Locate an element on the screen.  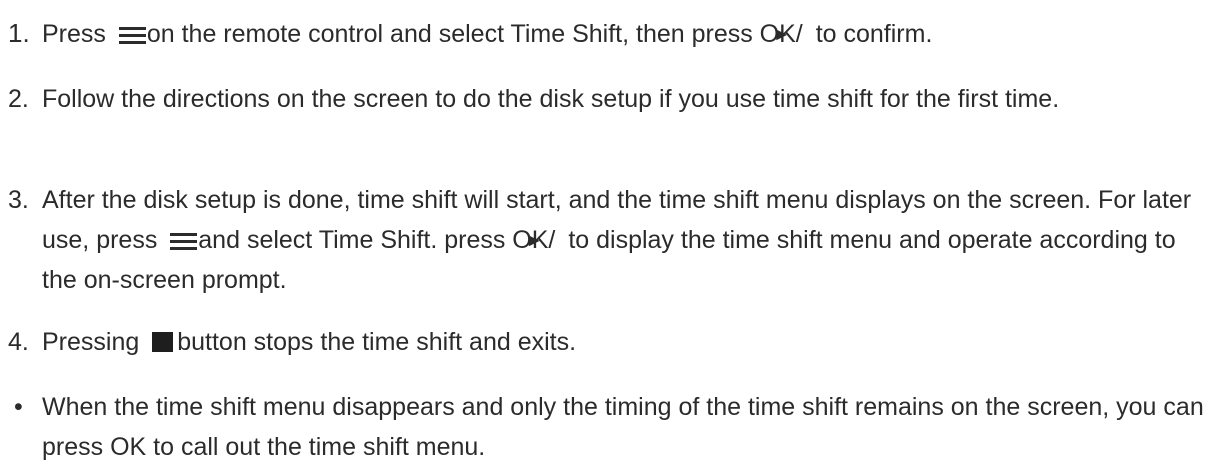
step-number: 2. is located at coordinates (18, 99).